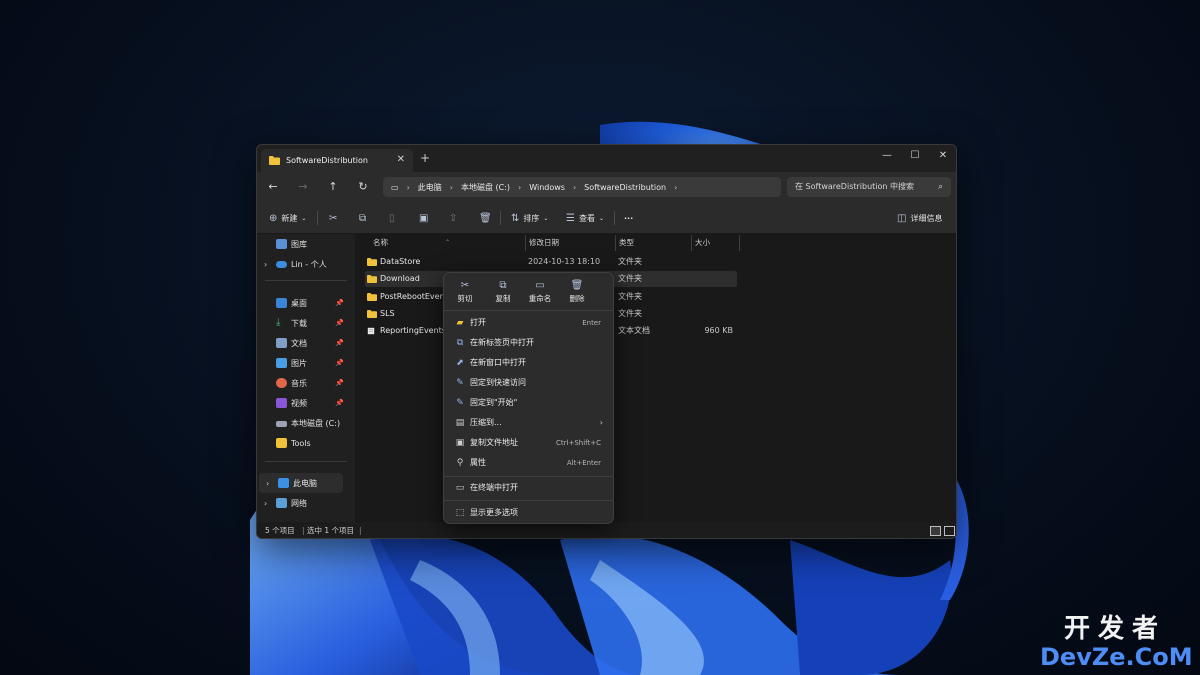  What do you see at coordinates (273, 218) in the screenshot?
I see `plus-circle-icon: ⊕` at bounding box center [273, 218].